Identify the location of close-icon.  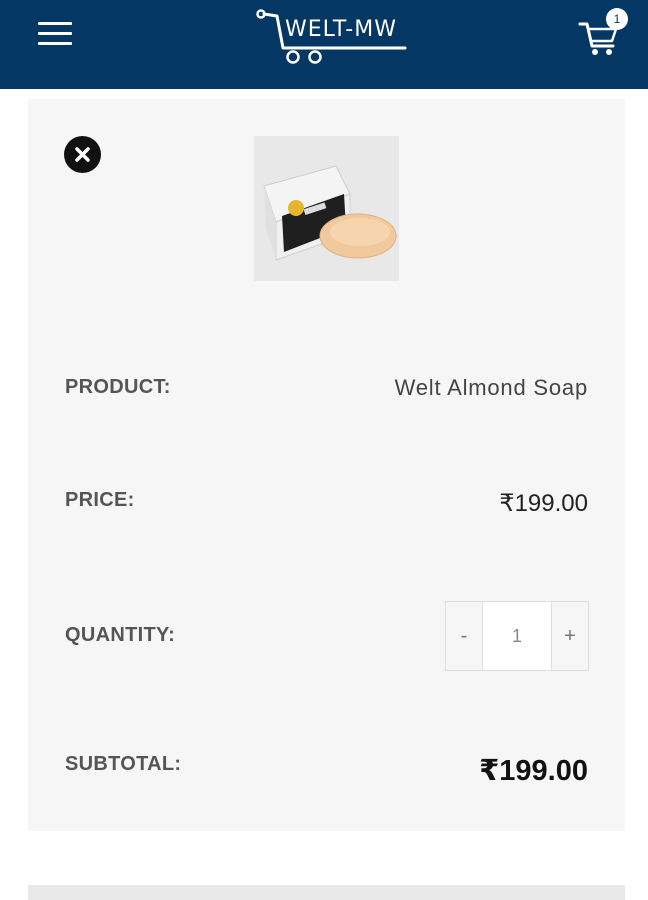
(82, 154).